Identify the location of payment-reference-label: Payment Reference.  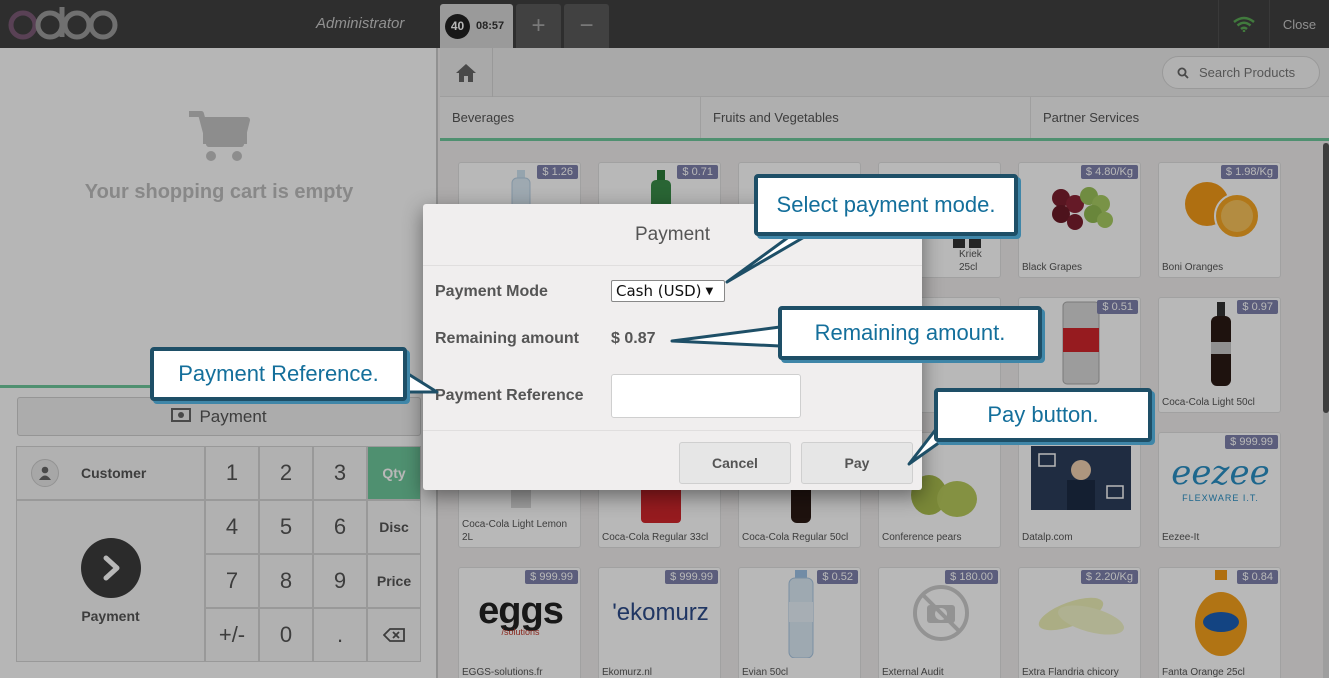
(509, 395).